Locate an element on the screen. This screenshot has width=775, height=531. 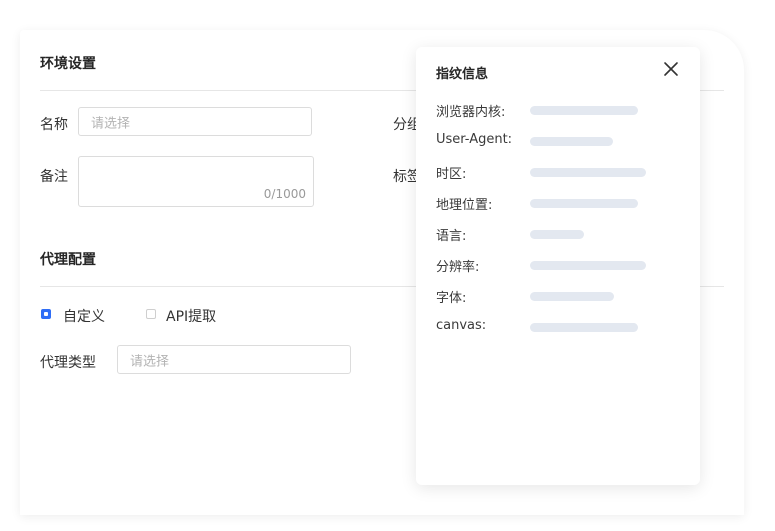
fingerprint-row: 浏览器内核: is located at coordinates (561, 111).